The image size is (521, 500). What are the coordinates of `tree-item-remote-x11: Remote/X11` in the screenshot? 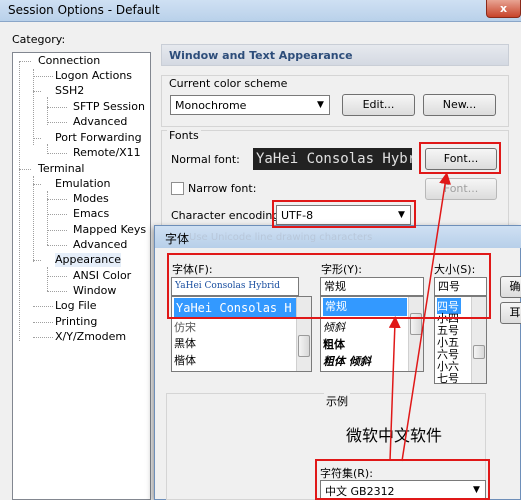 It's located at (107, 153).